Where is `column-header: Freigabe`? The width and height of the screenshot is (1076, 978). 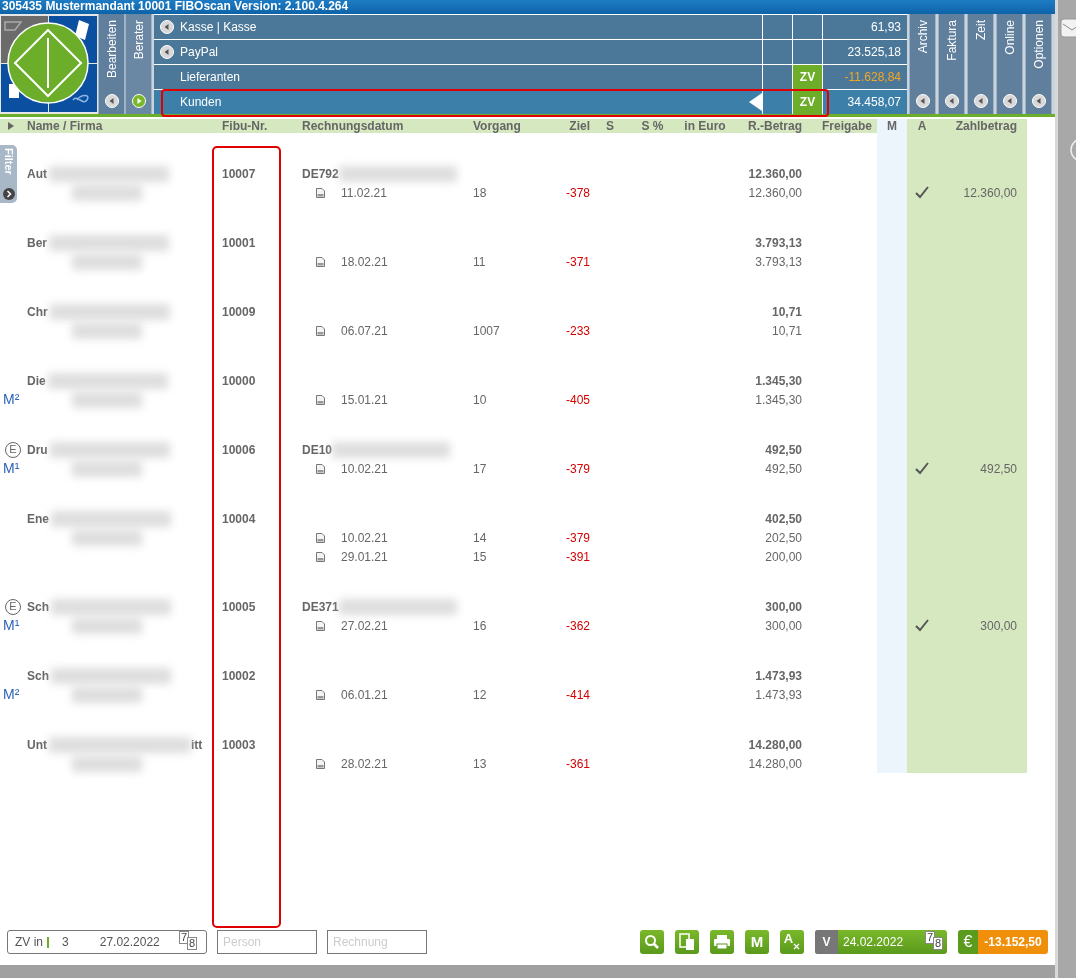 column-header: Freigabe is located at coordinates (839, 126).